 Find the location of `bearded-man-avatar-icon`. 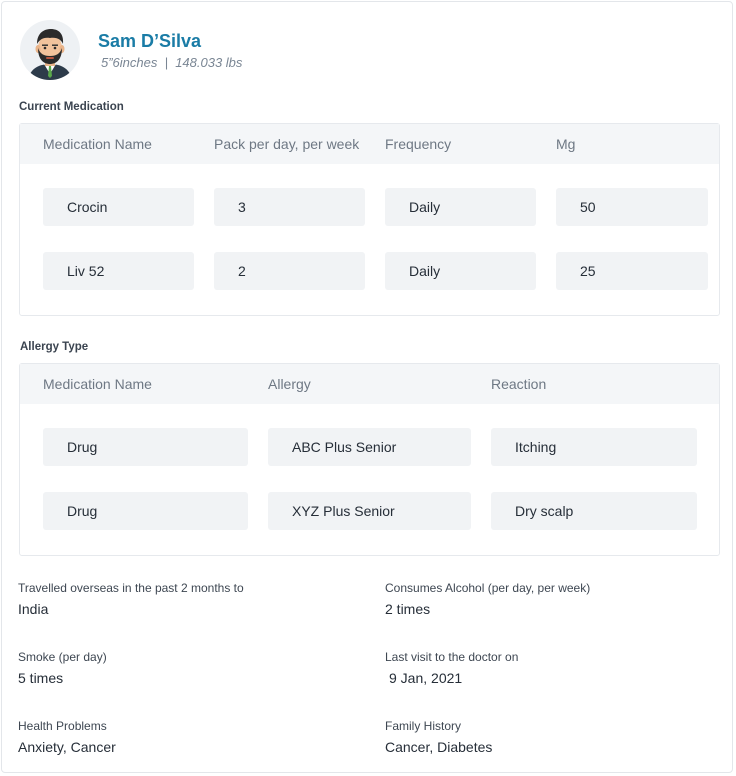

bearded-man-avatar-icon is located at coordinates (50, 54).